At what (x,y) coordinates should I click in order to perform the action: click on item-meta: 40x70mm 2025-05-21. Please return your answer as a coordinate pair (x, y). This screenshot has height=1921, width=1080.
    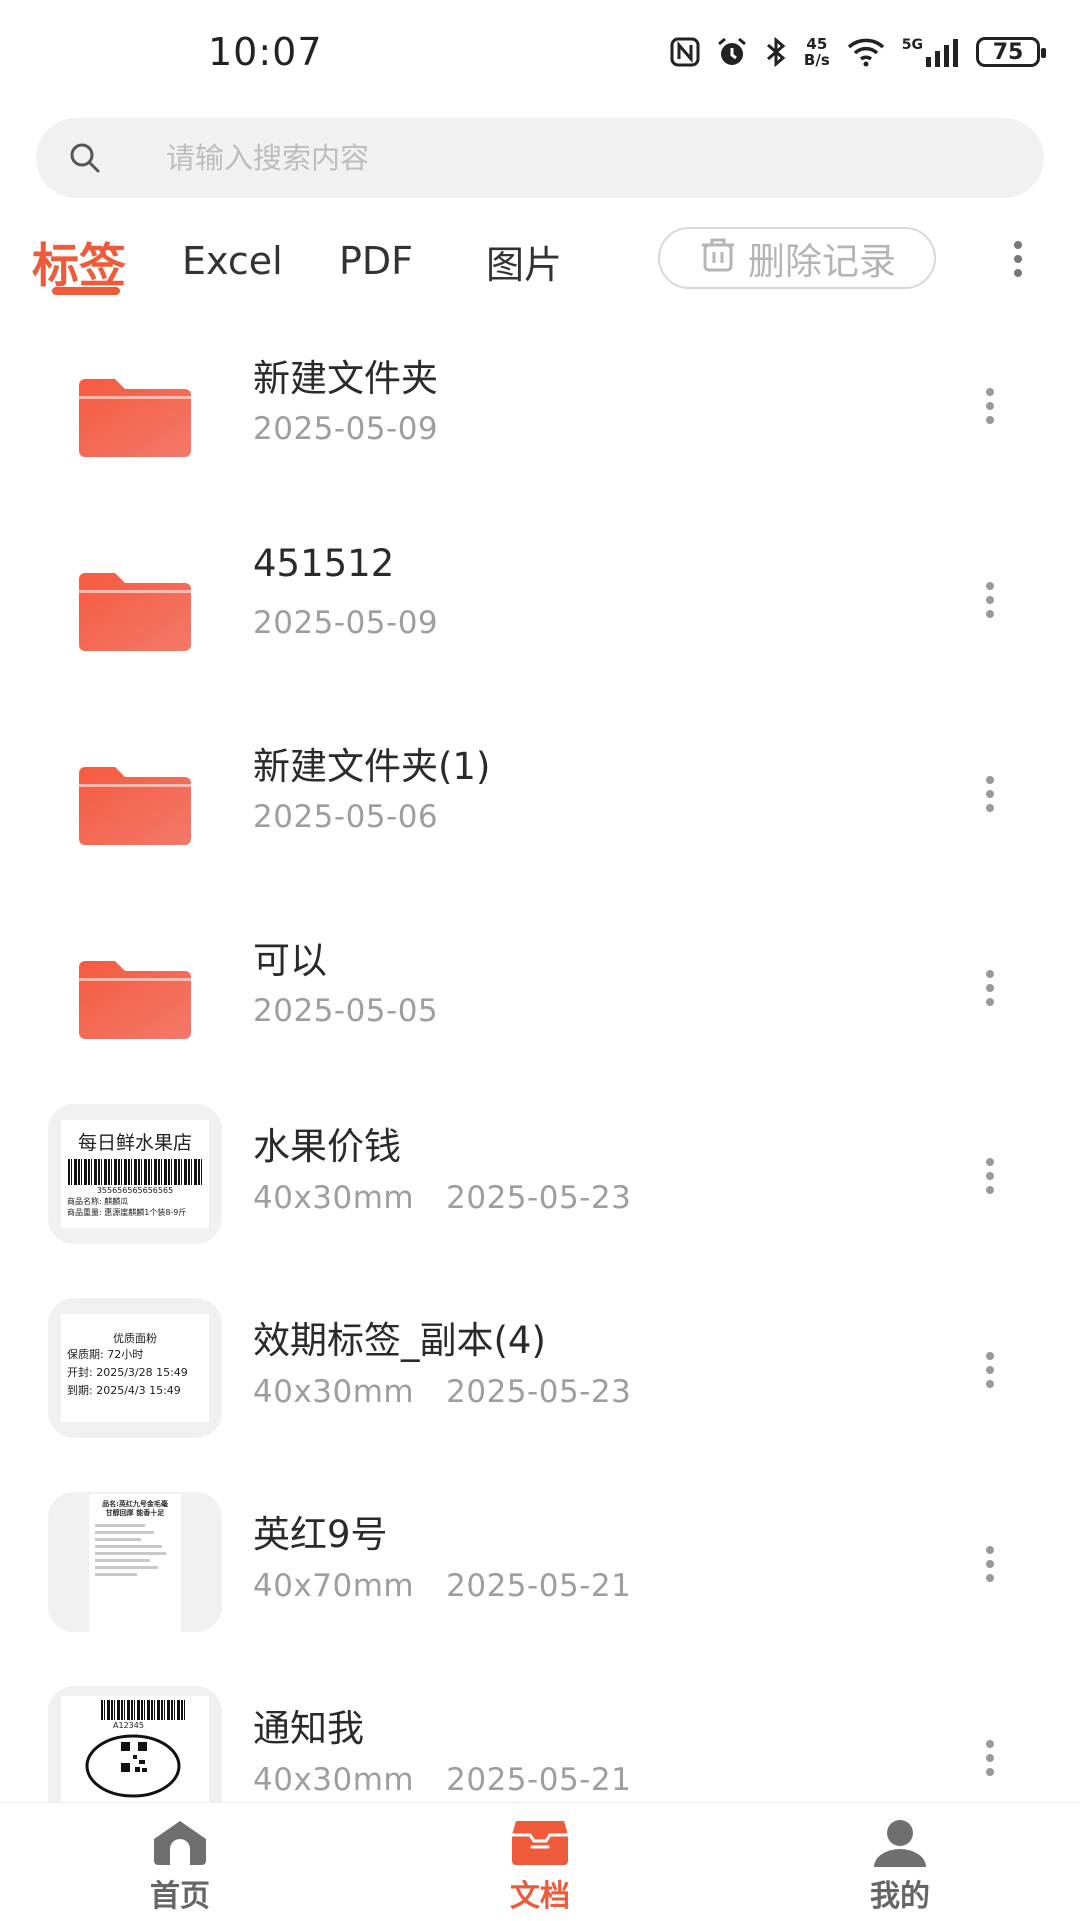
    Looking at the image, I should click on (442, 1586).